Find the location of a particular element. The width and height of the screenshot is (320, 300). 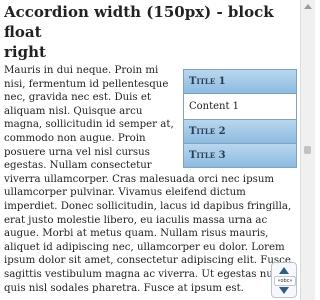

nav-widget-label: «obc» is located at coordinates (285, 281).